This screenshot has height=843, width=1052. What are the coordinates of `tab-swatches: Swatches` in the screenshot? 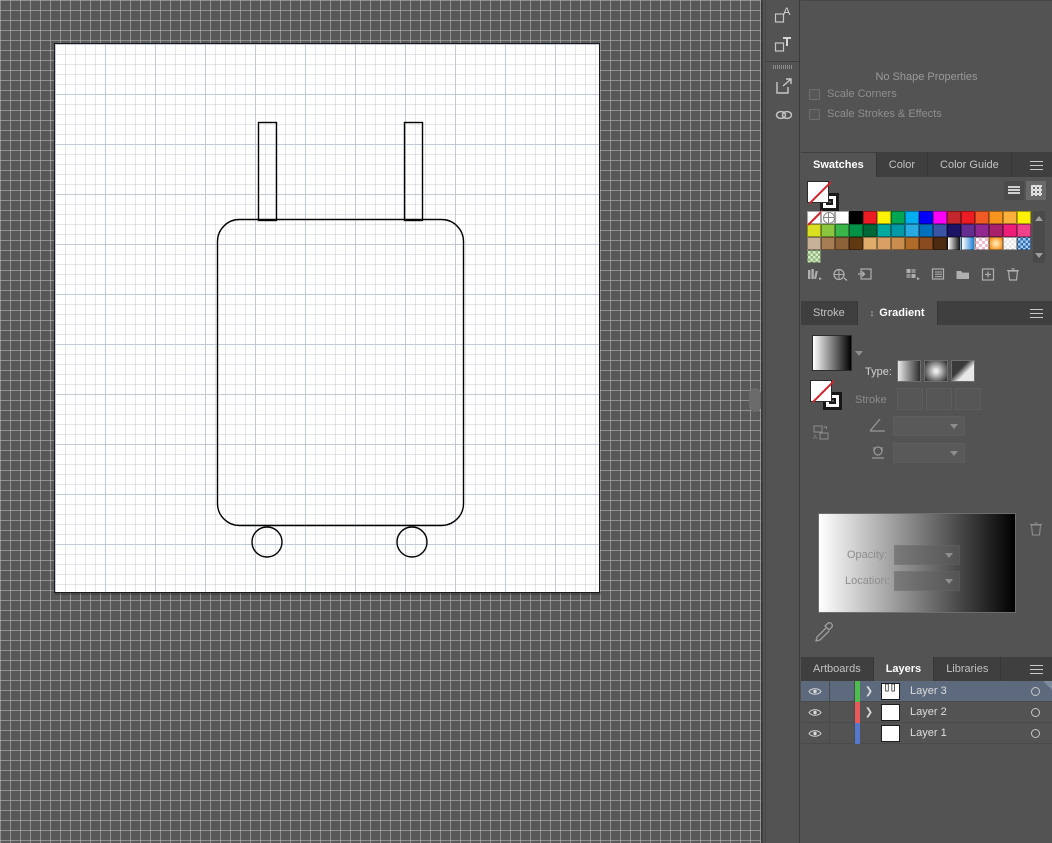 It's located at (839, 165).